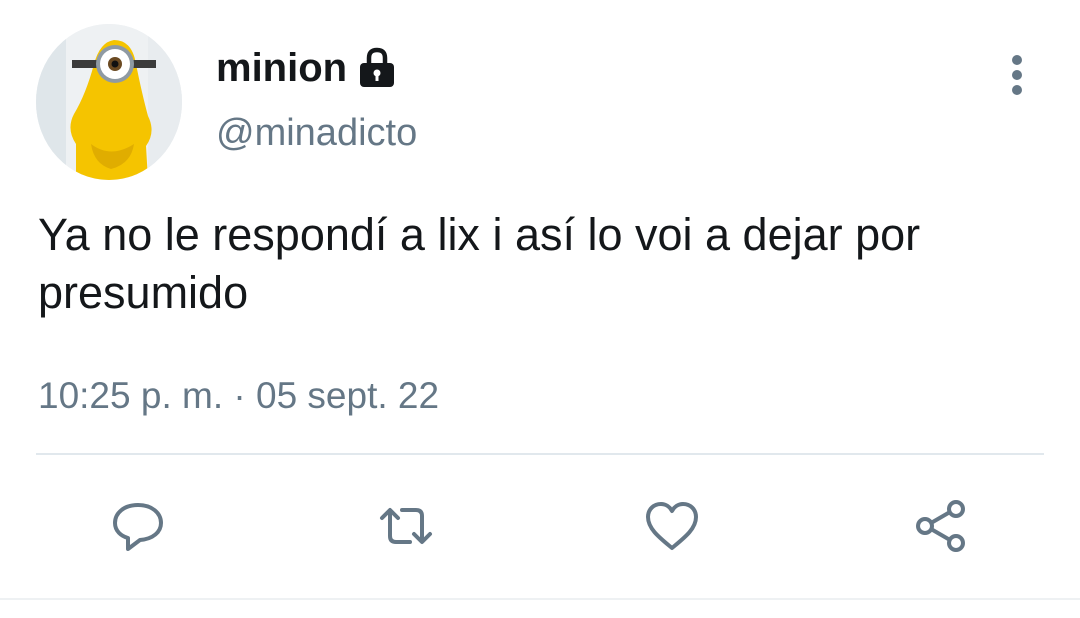 The height and width of the screenshot is (618, 1080). Describe the element at coordinates (540, 454) in the screenshot. I see `divider` at that location.